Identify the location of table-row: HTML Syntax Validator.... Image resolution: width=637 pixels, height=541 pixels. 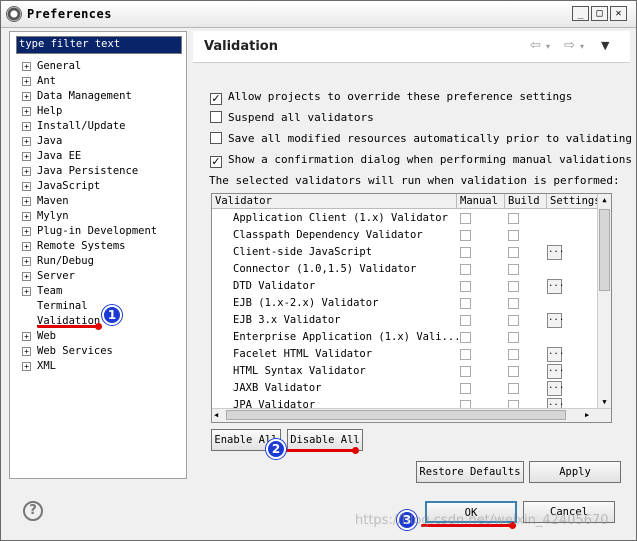
(405, 372).